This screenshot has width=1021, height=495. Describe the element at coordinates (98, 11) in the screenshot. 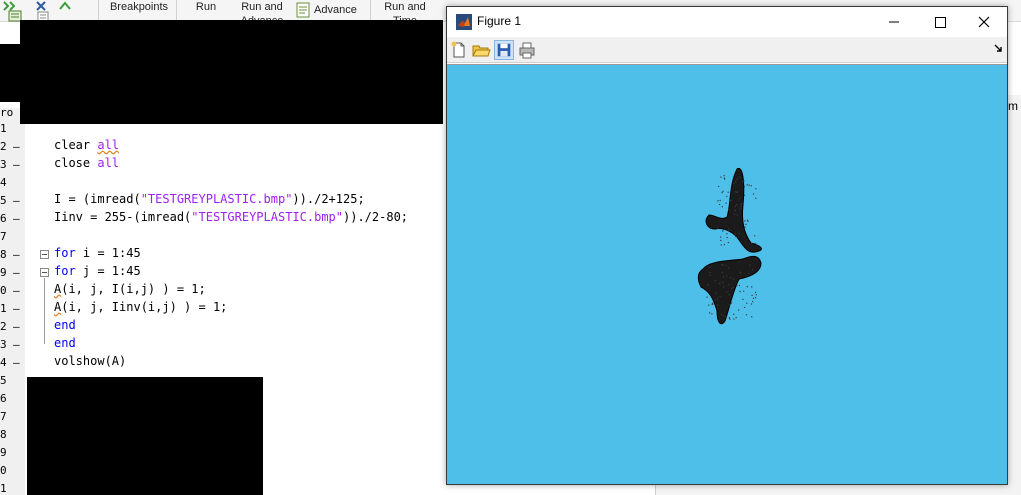

I see `toolstrip-divider` at that location.